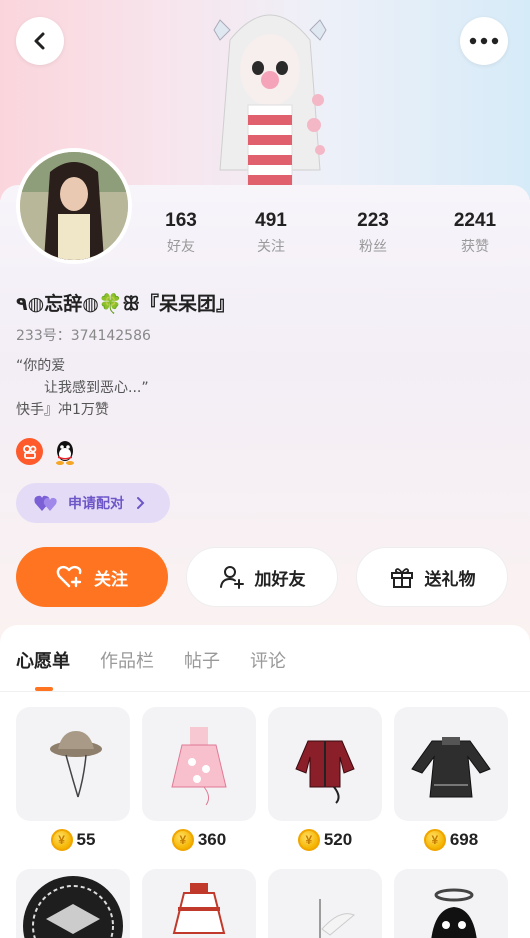 This screenshot has width=530, height=938. I want to click on divider, so click(265, 691).